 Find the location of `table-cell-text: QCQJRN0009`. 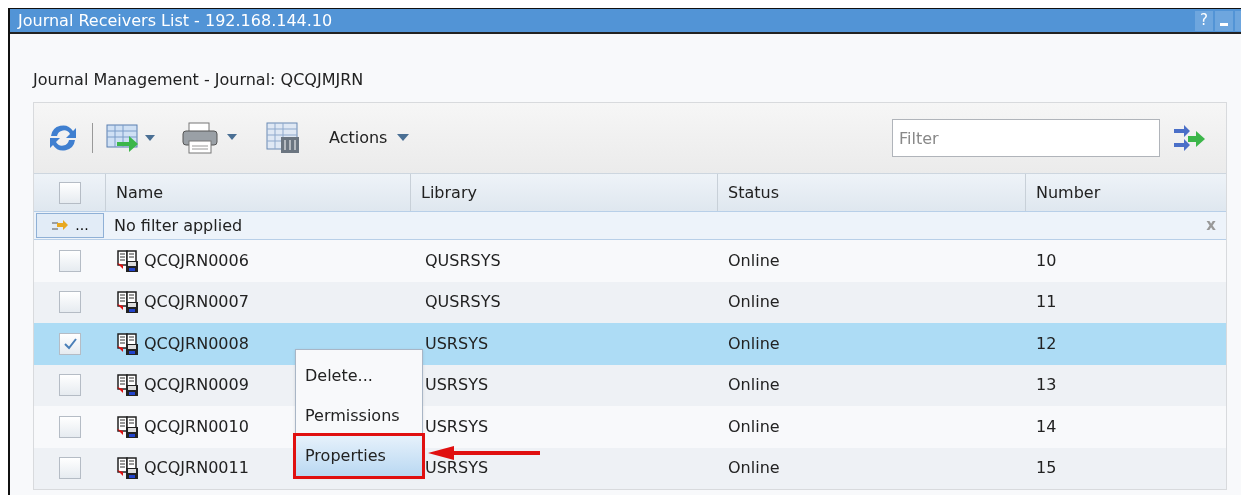

table-cell-text: QCQJRN0009 is located at coordinates (196, 385).